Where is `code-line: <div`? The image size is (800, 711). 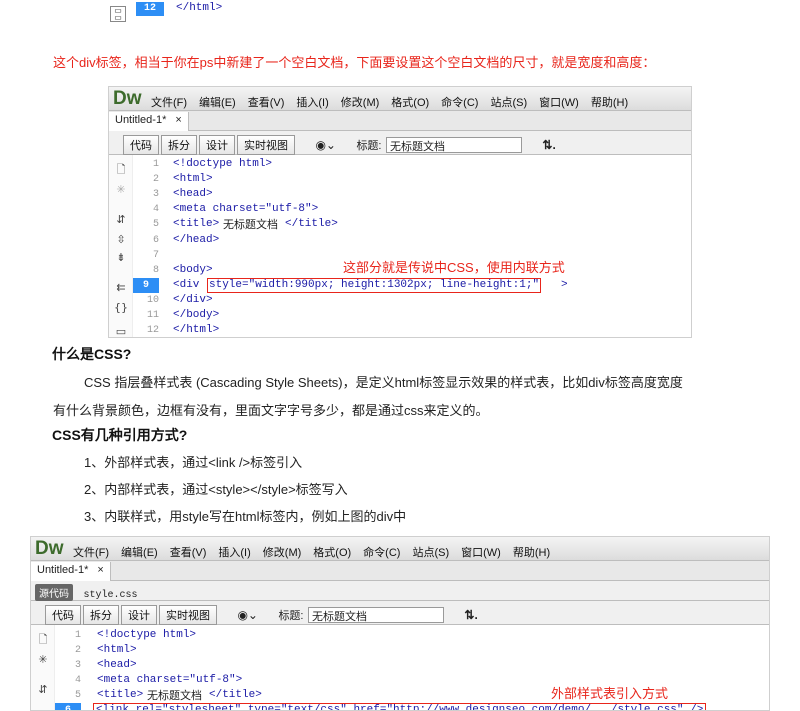
code-line: <div is located at coordinates (189, 285).